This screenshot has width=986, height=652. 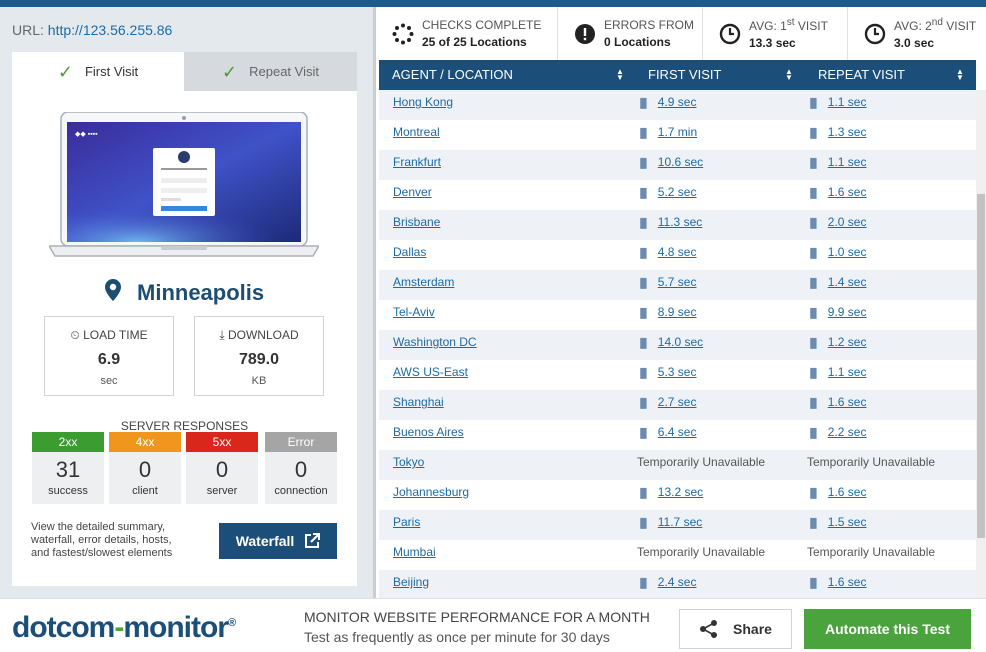 I want to click on repeat-visit-time-link: 9.9 sec, so click(x=847, y=312).